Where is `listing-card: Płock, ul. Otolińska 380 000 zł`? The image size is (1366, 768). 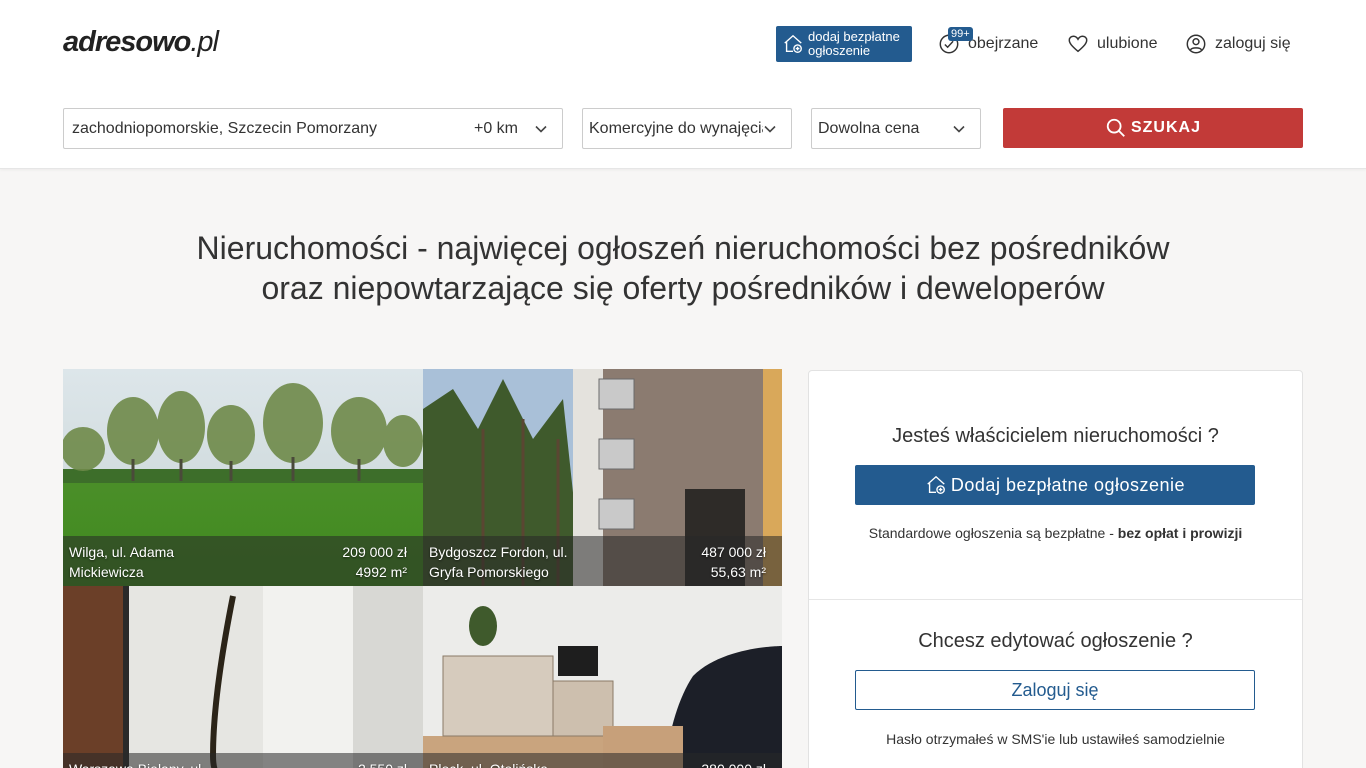 listing-card: Płock, ul. Otolińska 380 000 zł is located at coordinates (602, 677).